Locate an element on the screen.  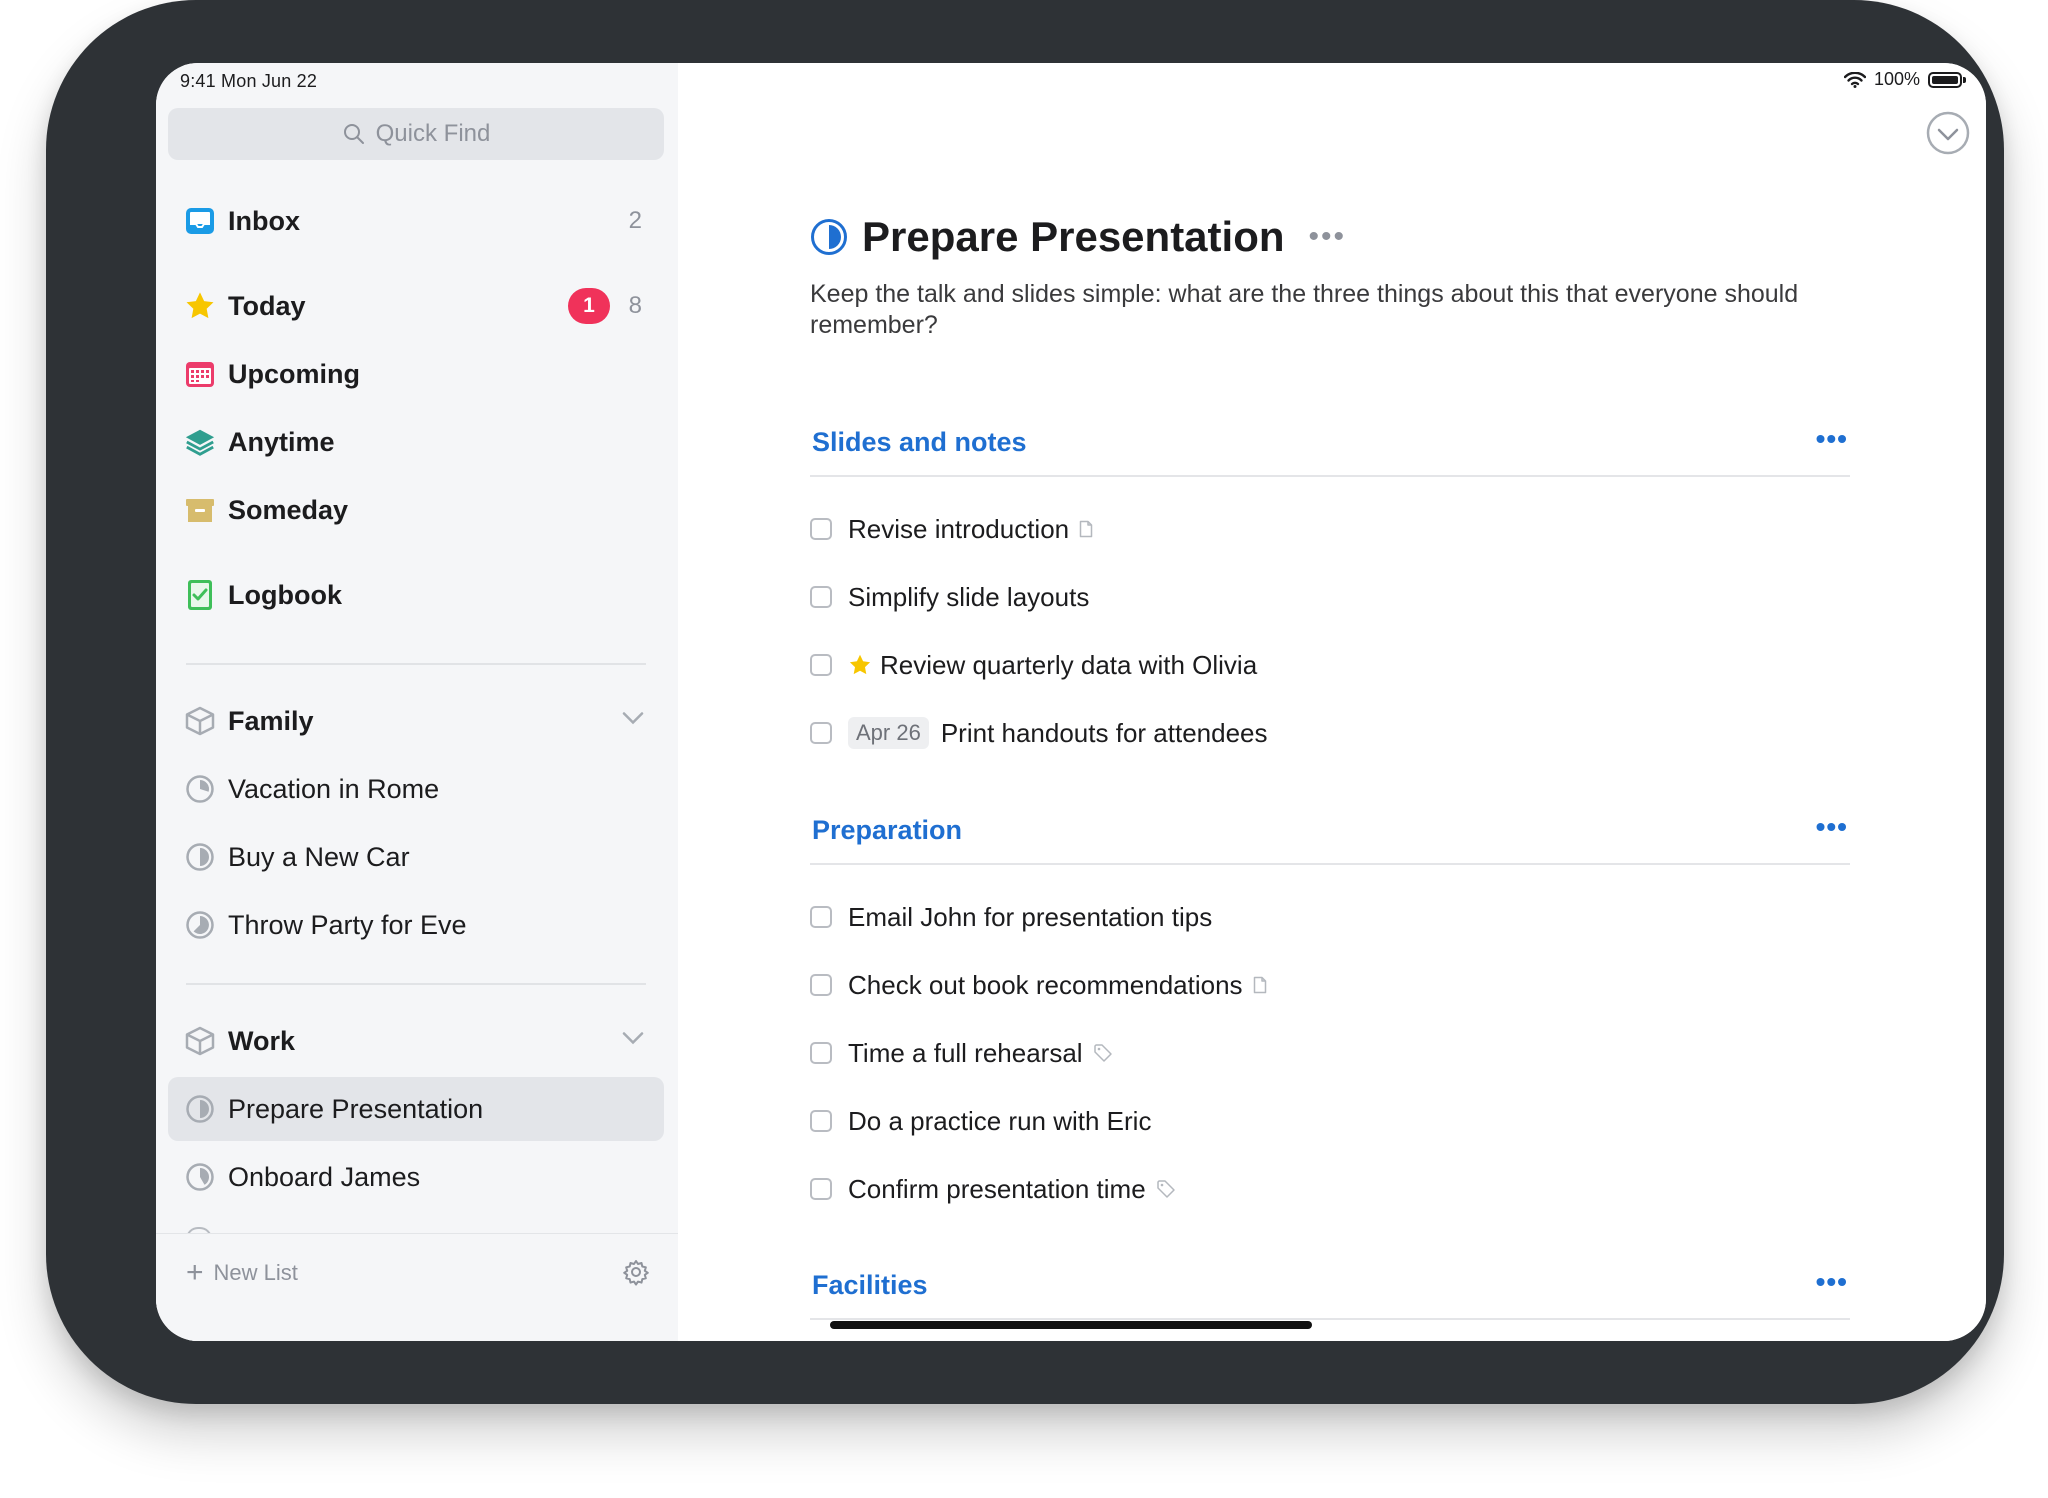
todo-title: Simplify slide layouts is located at coordinates (969, 596).